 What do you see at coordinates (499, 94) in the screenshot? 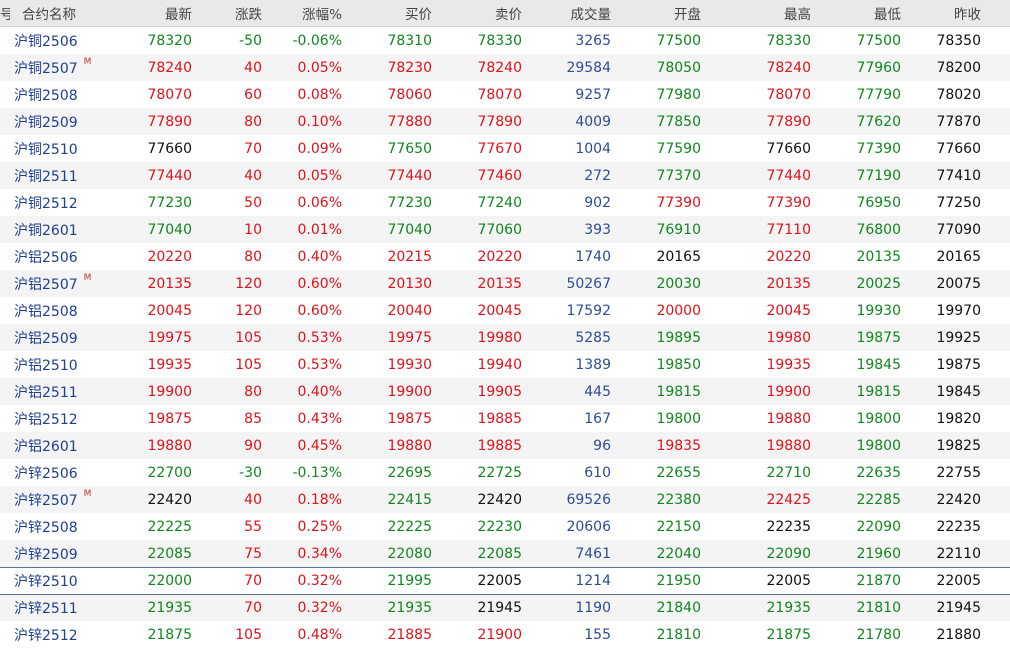
I see `cell-ask-price: 78070` at bounding box center [499, 94].